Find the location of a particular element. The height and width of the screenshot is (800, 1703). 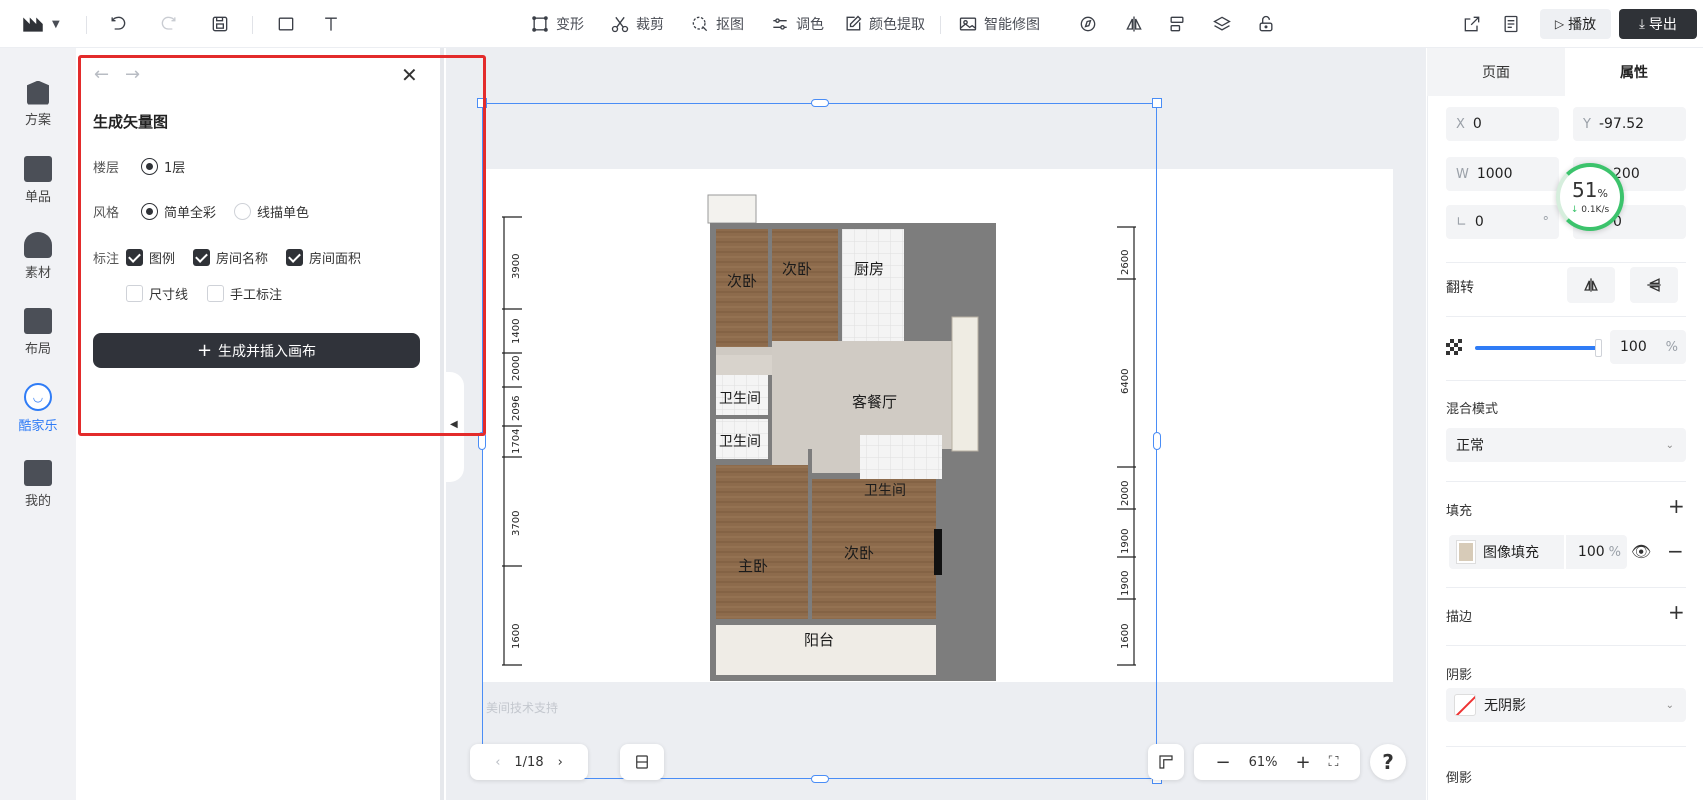

page-pager: ‹ 1/18 › is located at coordinates (529, 762).